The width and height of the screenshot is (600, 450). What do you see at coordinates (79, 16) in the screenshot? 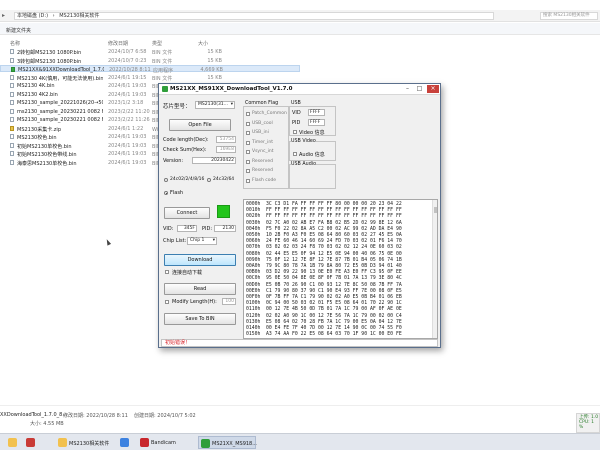
I see `breadcrumb-folder: MS2130相关软件` at bounding box center [79, 16].